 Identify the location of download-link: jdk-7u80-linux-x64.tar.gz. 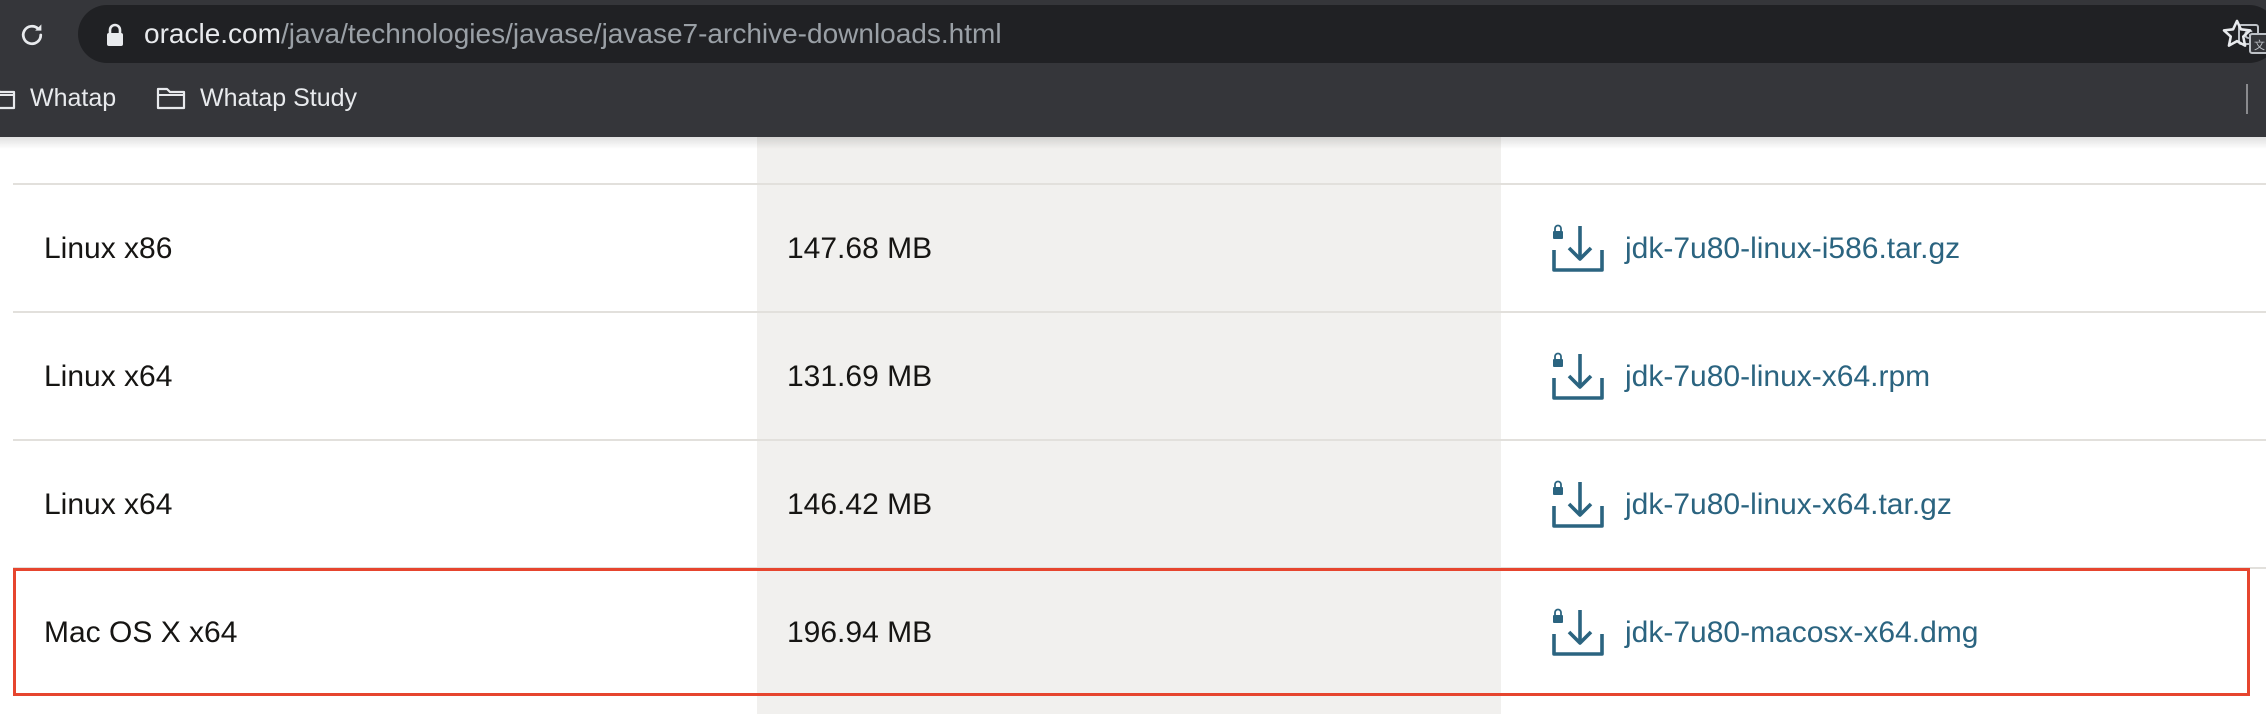
(1751, 505).